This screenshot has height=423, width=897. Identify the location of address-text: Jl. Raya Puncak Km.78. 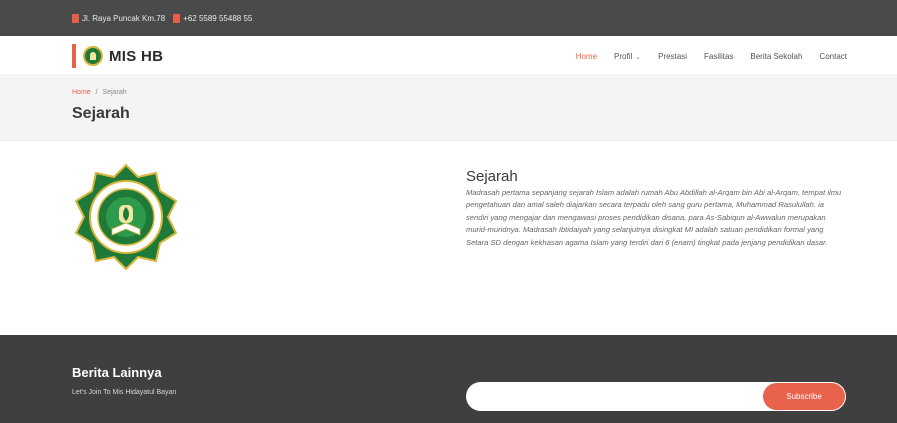
(124, 18).